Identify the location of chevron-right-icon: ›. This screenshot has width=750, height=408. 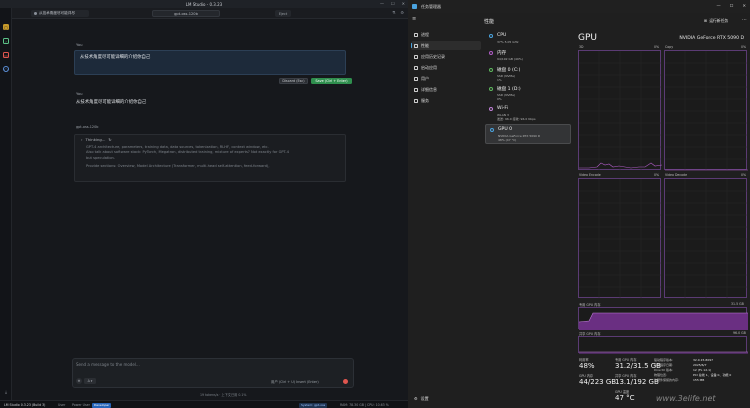
(82, 139).